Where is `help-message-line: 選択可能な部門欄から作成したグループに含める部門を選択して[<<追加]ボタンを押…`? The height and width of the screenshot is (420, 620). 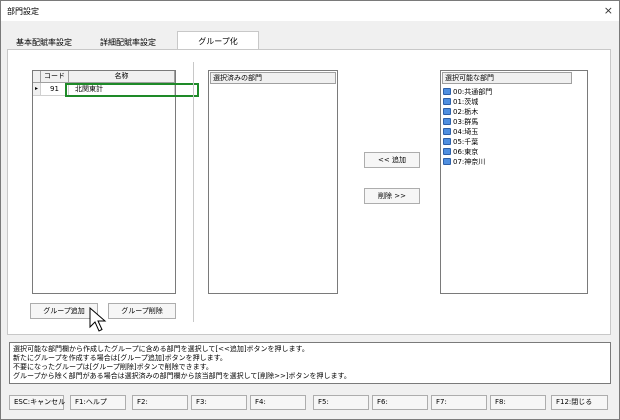 help-message-line: 選択可能な部門欄から作成したグループに含める部門を選択して[<<追加]ボタンを押… is located at coordinates (161, 349).